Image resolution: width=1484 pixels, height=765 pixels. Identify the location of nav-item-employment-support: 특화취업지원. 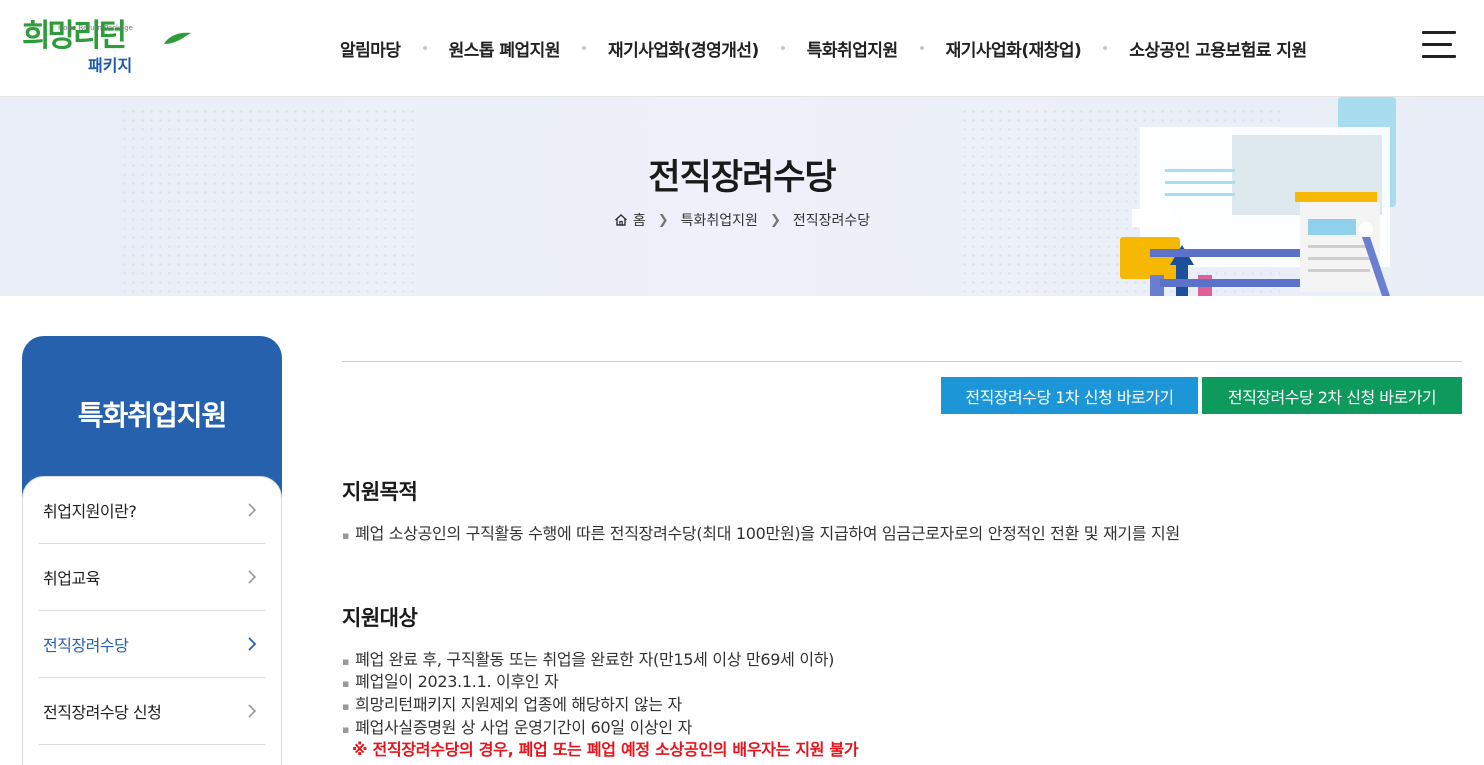
(852, 48).